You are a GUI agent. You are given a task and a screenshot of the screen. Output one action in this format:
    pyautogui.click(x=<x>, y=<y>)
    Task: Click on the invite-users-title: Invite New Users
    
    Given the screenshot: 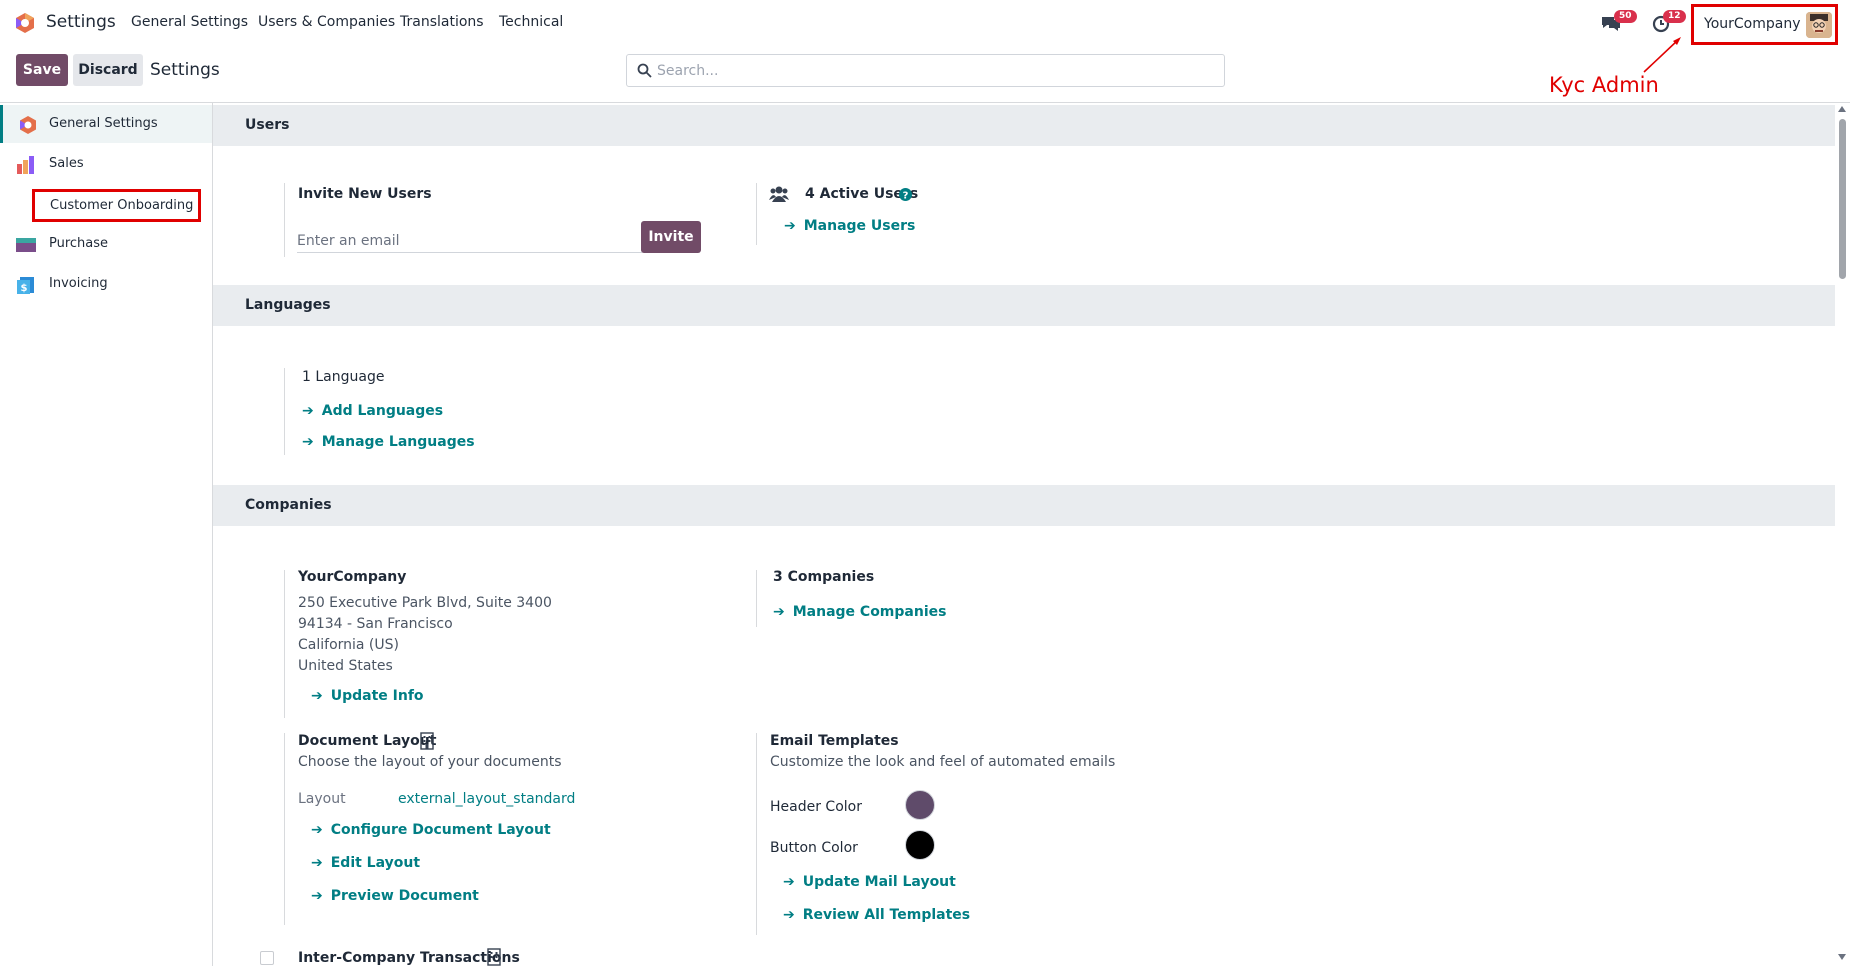 What is the action you would take?
    pyautogui.click(x=365, y=194)
    